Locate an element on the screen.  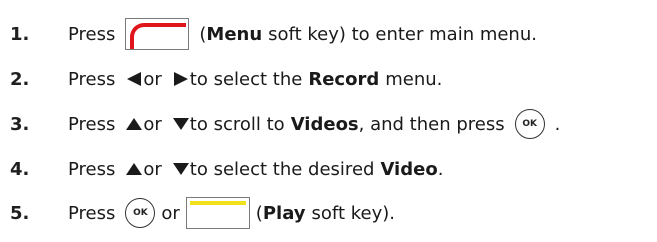
step-number: 3. is located at coordinates (20, 124).